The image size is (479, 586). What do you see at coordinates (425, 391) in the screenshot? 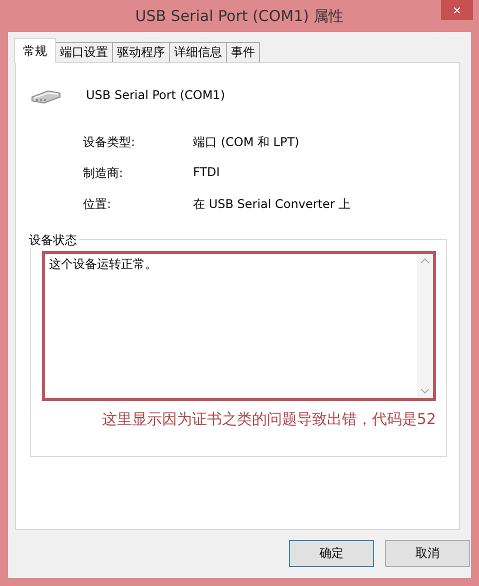
I see `scroll-down-icon` at bounding box center [425, 391].